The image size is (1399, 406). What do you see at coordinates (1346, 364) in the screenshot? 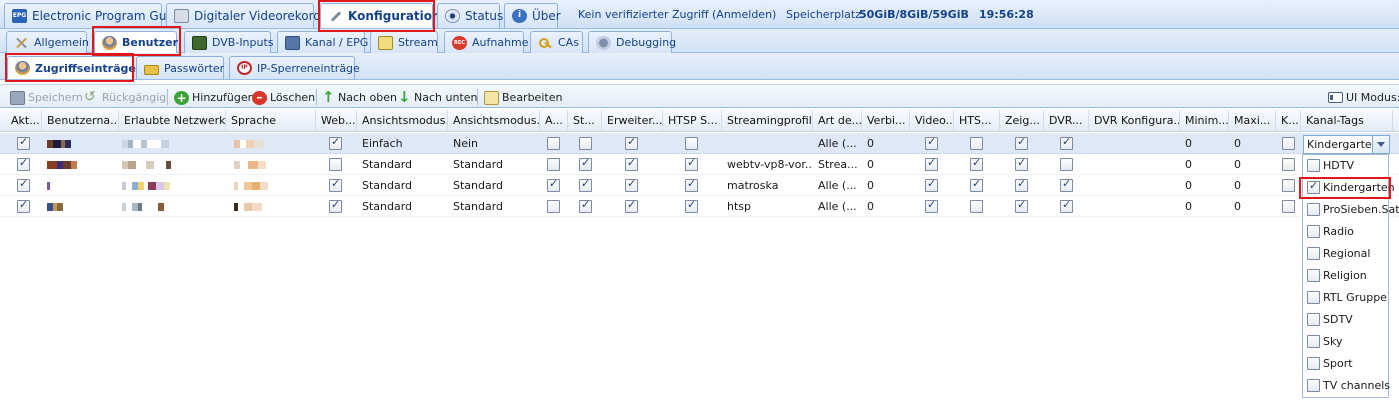
I see `tag-option: Sport` at bounding box center [1346, 364].